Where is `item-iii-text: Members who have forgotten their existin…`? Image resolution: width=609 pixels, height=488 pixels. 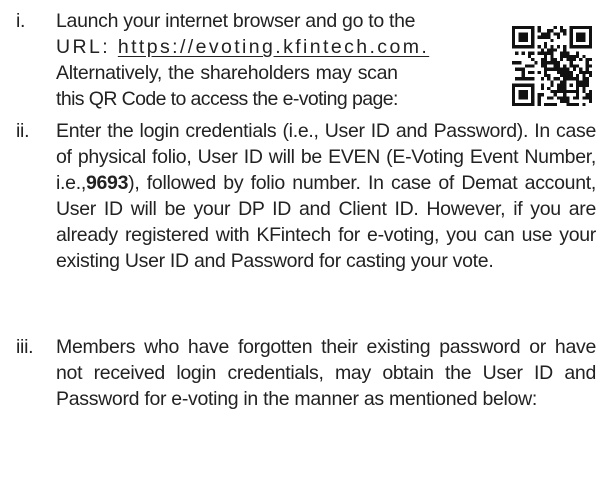 item-iii-text: Members who have forgotten their existin… is located at coordinates (326, 373).